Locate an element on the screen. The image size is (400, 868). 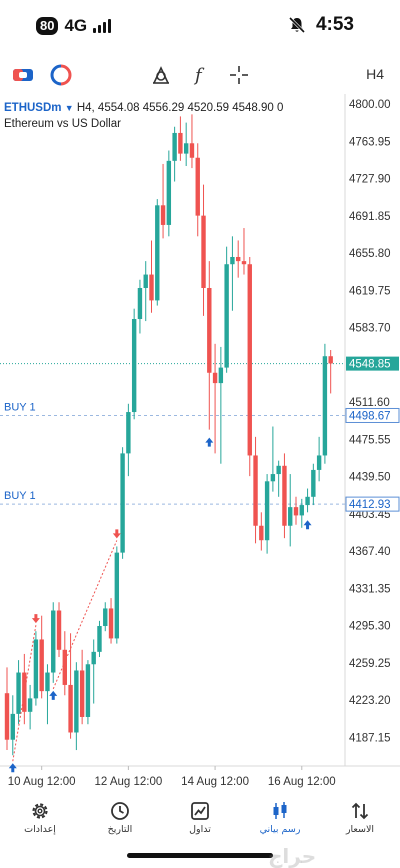
symbol-dropdown-icon: ▼ is located at coordinates (69, 108).